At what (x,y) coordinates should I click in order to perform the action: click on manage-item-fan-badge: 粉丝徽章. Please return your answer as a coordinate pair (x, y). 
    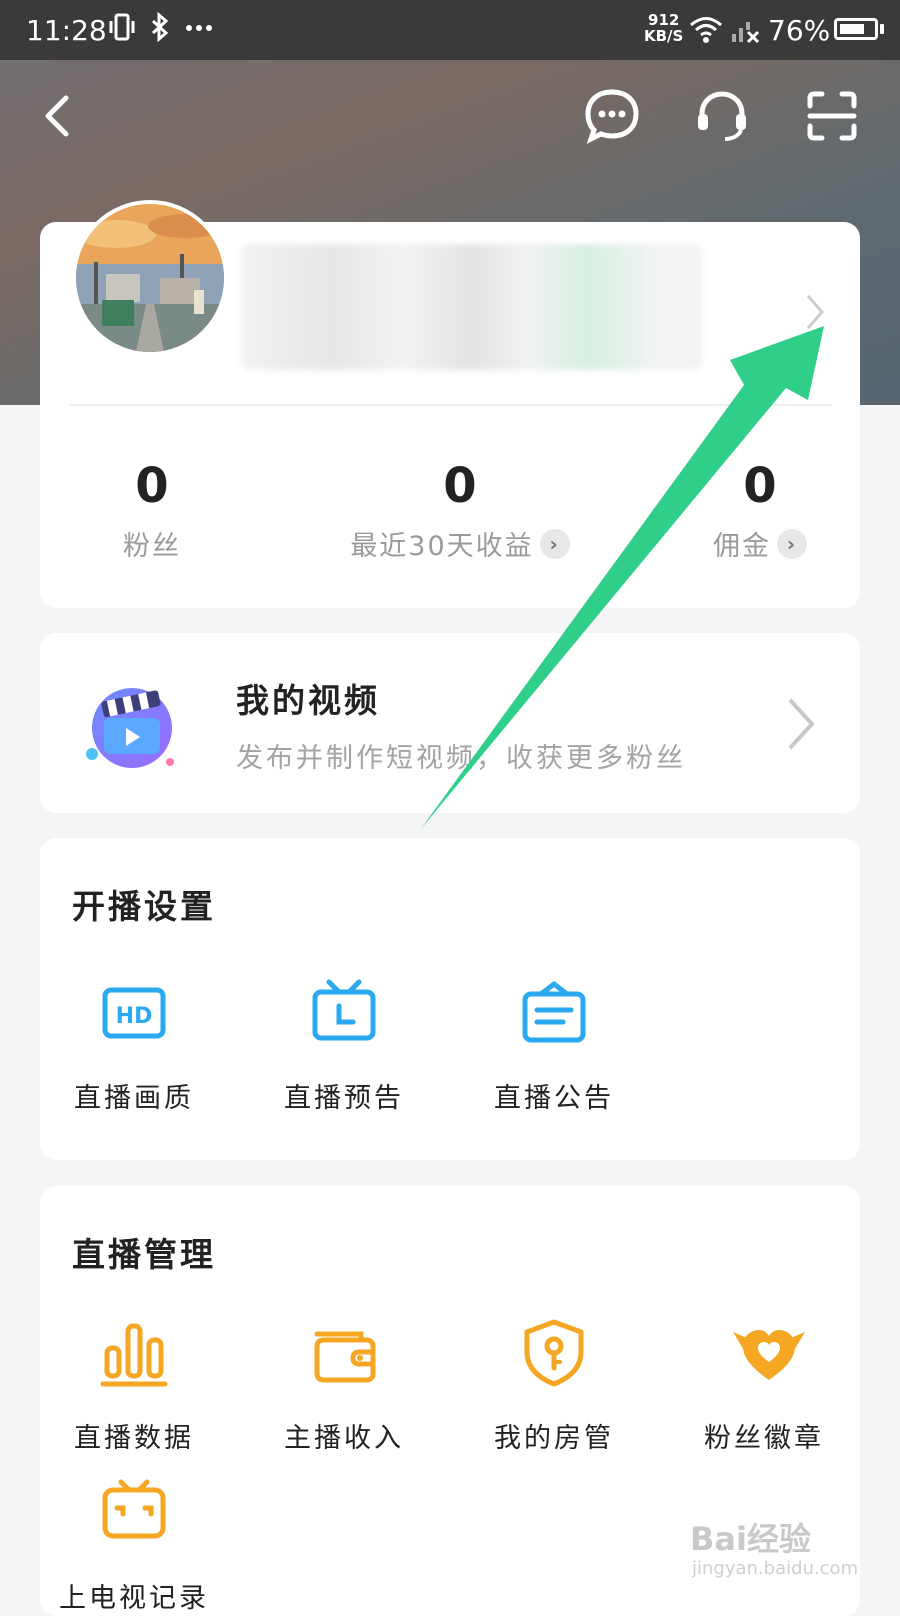
    Looking at the image, I should click on (764, 1386).